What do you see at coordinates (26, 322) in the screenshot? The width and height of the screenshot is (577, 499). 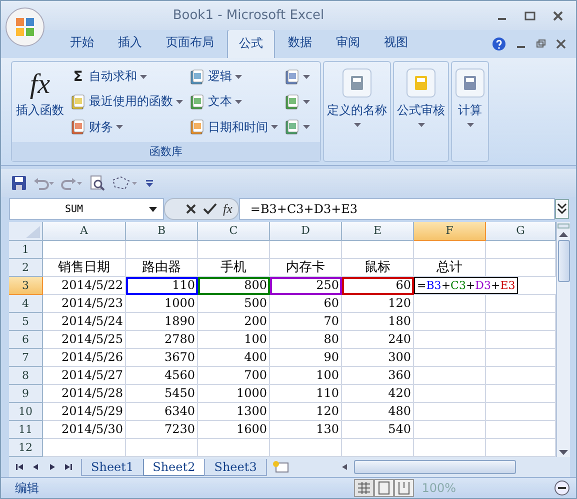 I see `row-header: 5` at bounding box center [26, 322].